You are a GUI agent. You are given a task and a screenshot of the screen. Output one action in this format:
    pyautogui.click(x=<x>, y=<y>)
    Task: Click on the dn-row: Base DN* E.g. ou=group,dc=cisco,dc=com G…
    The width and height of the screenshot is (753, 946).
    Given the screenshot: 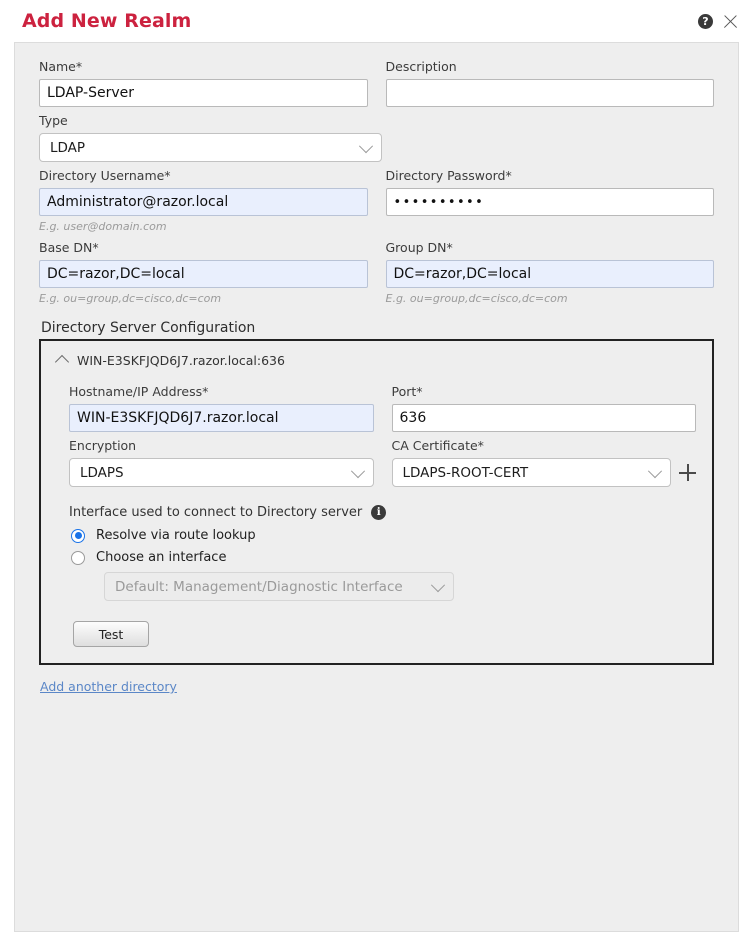 What is the action you would take?
    pyautogui.click(x=376, y=270)
    